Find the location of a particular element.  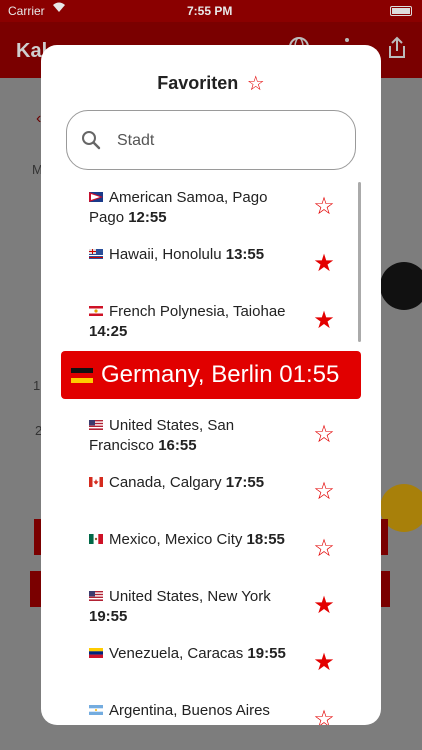

city-row: United States, New York 19:55 ★ is located at coordinates (211, 607).